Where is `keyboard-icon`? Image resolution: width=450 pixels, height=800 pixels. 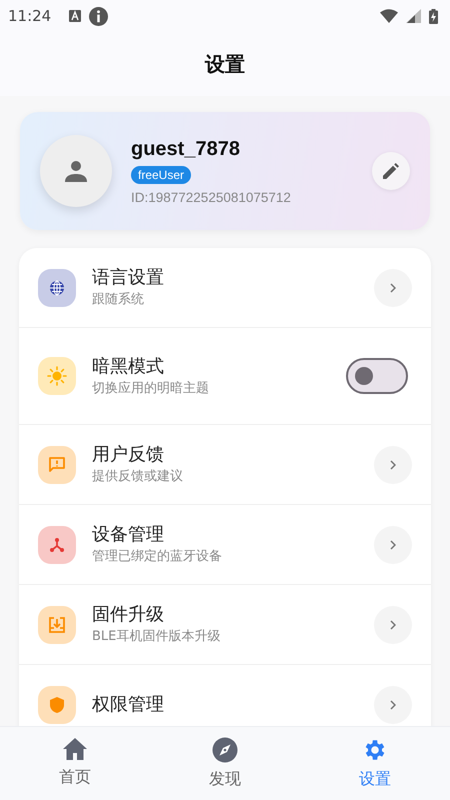 keyboard-icon is located at coordinates (75, 16).